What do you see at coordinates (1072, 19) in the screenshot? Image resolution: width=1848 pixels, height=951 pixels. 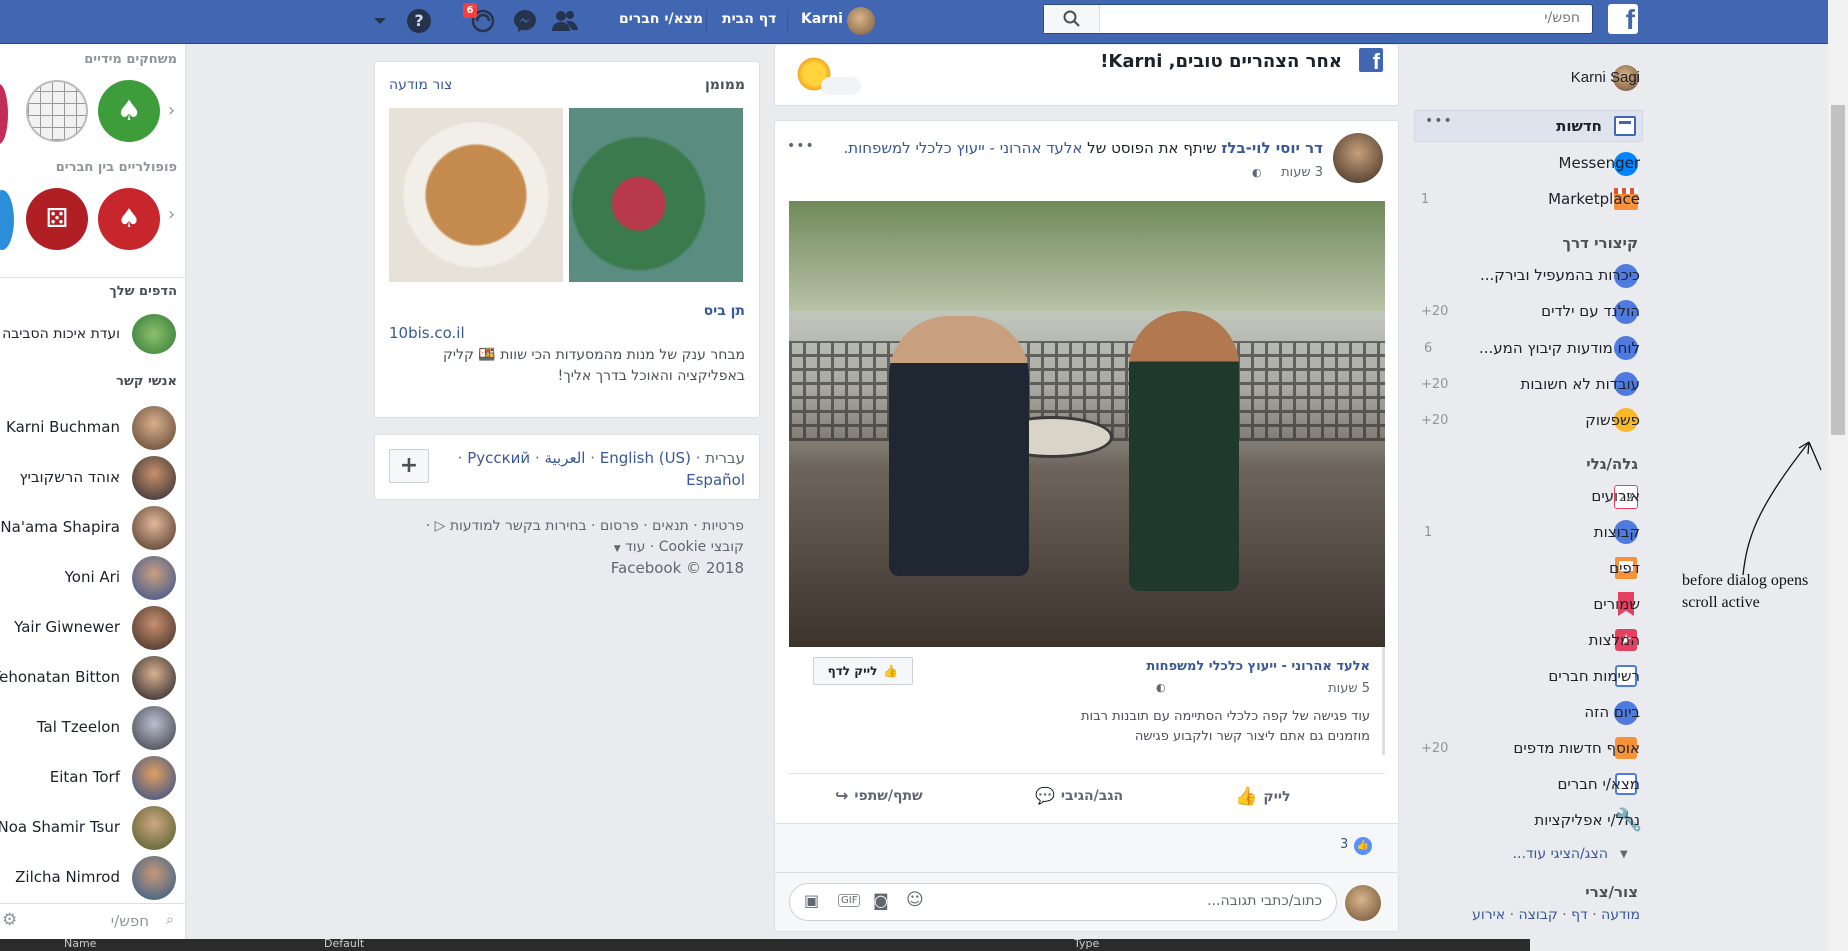 I see `search-button` at bounding box center [1072, 19].